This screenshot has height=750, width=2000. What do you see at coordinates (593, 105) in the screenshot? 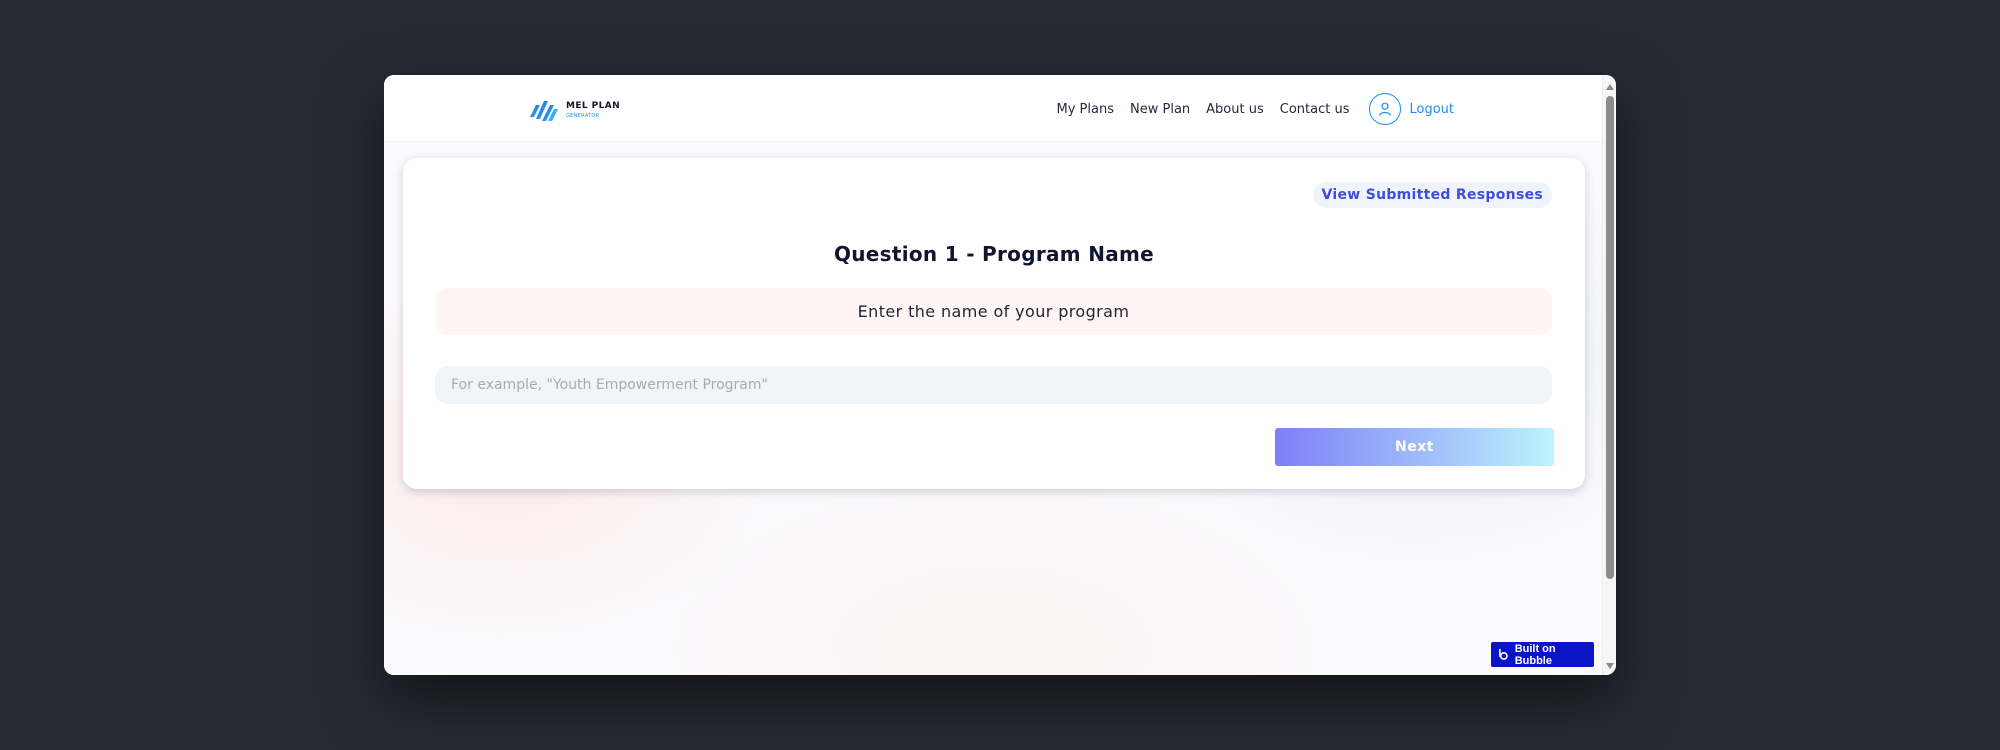
I see `logo-title: MEL PLAN` at bounding box center [593, 105].